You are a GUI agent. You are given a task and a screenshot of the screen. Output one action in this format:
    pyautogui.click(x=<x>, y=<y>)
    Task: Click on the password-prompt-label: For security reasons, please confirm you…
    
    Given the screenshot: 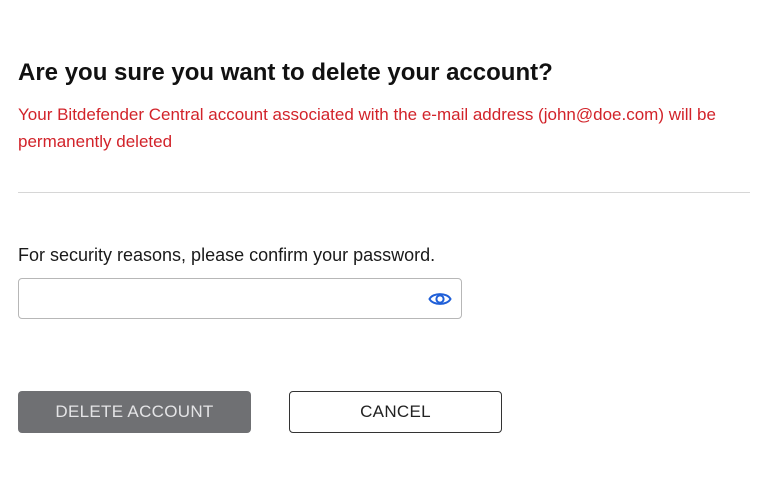 What is the action you would take?
    pyautogui.click(x=227, y=255)
    